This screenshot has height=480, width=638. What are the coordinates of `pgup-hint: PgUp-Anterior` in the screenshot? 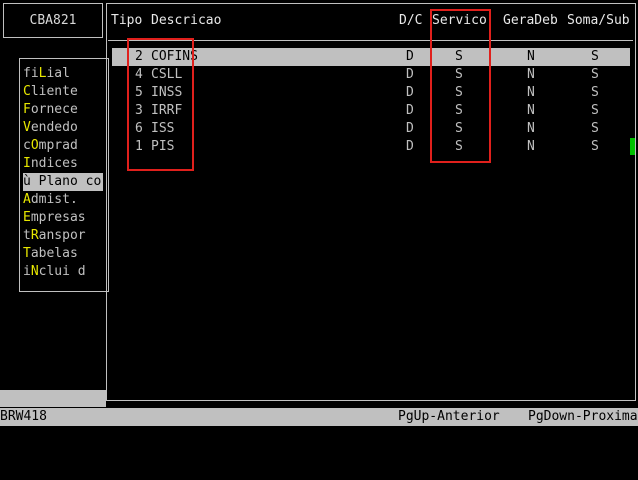 It's located at (449, 417).